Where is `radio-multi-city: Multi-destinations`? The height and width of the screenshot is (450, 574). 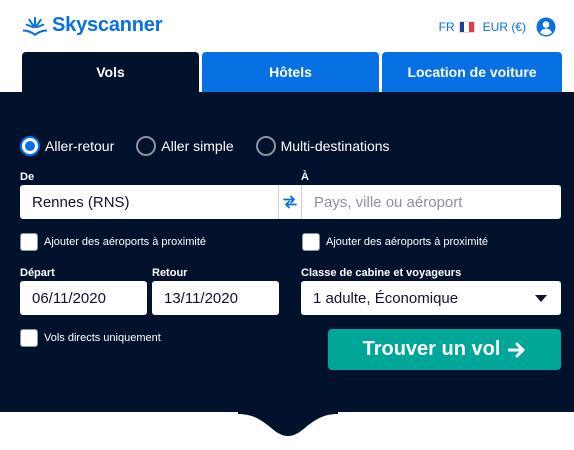
radio-multi-city: Multi-destinations is located at coordinates (322, 146).